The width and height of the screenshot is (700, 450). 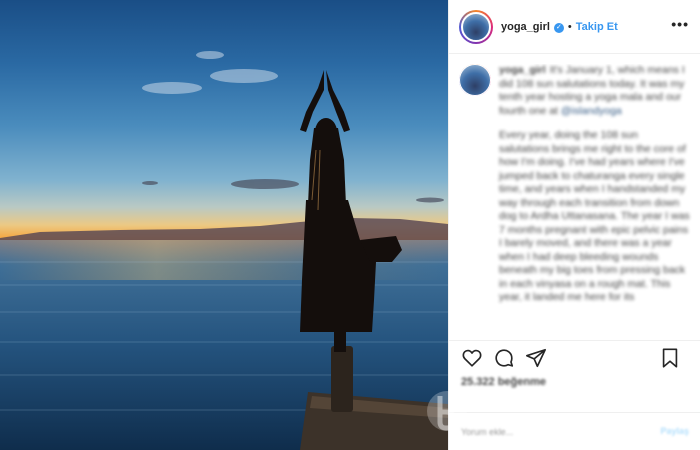 What do you see at coordinates (475, 80) in the screenshot?
I see `caption-avatar` at bounding box center [475, 80].